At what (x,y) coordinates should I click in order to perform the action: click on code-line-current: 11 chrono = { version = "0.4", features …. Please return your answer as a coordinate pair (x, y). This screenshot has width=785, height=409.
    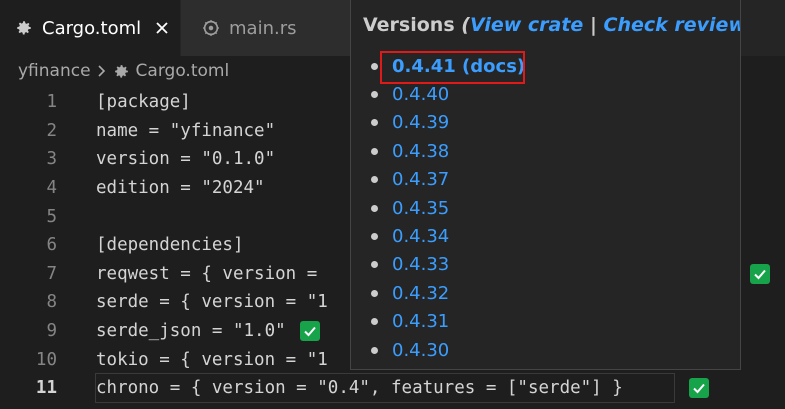
    Looking at the image, I should click on (392, 388).